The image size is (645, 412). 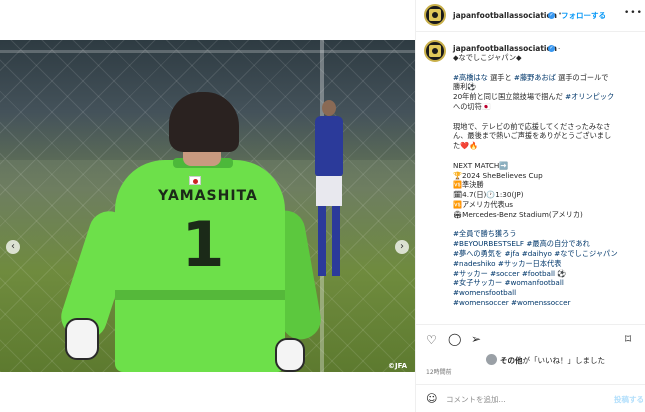 What do you see at coordinates (546, 166) in the screenshot?
I see `caption-line: NEXT MATCH➡️` at bounding box center [546, 166].